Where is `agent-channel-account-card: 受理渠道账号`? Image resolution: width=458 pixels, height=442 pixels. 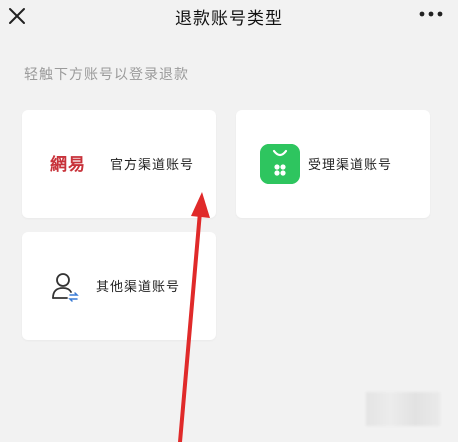
agent-channel-account-card: 受理渠道账号 is located at coordinates (333, 164).